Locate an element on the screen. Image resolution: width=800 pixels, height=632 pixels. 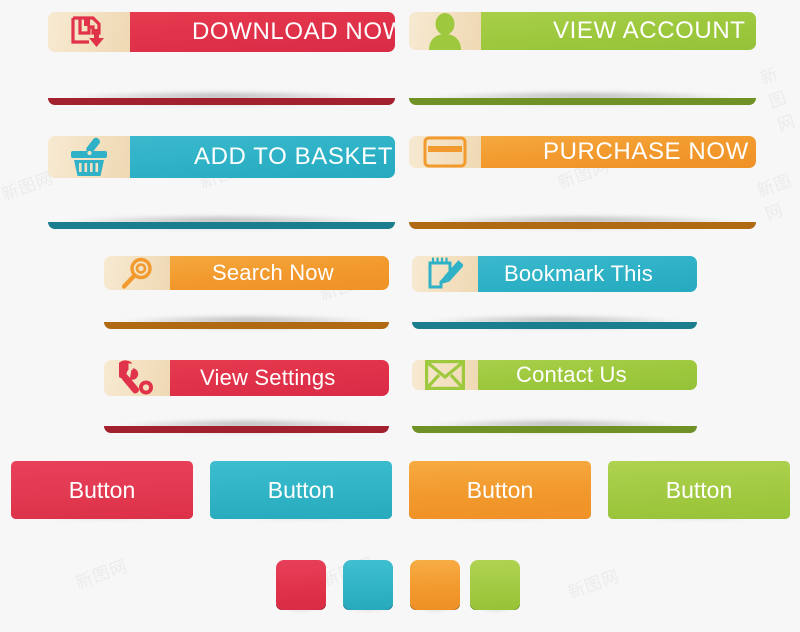
credit-card-icon is located at coordinates (445, 152).